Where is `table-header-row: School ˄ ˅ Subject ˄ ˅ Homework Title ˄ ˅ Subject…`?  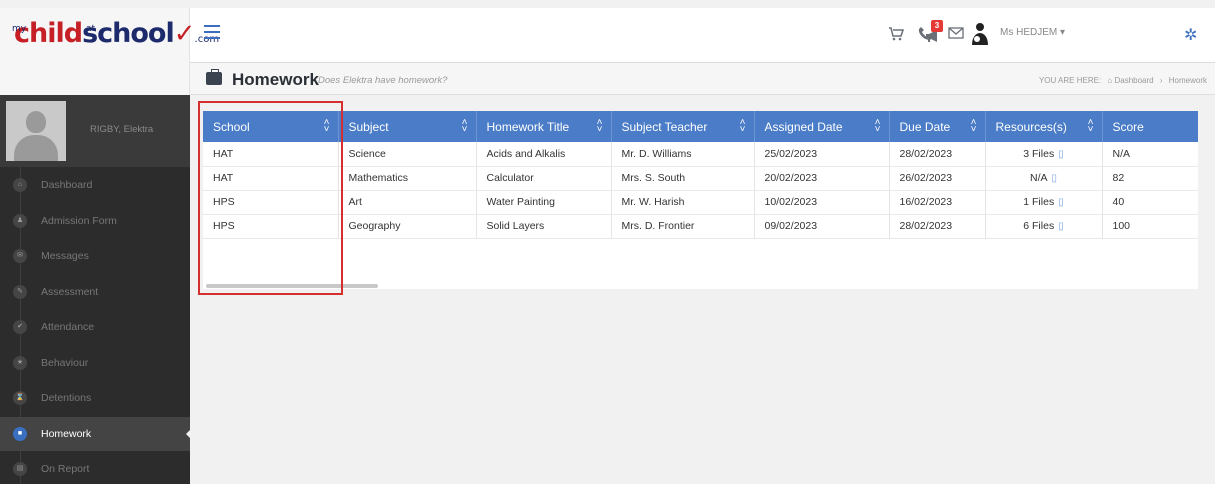 table-header-row: School ˄ ˅ Subject ˄ ˅ Homework Title ˄ ˅ Subject… is located at coordinates (700, 126).